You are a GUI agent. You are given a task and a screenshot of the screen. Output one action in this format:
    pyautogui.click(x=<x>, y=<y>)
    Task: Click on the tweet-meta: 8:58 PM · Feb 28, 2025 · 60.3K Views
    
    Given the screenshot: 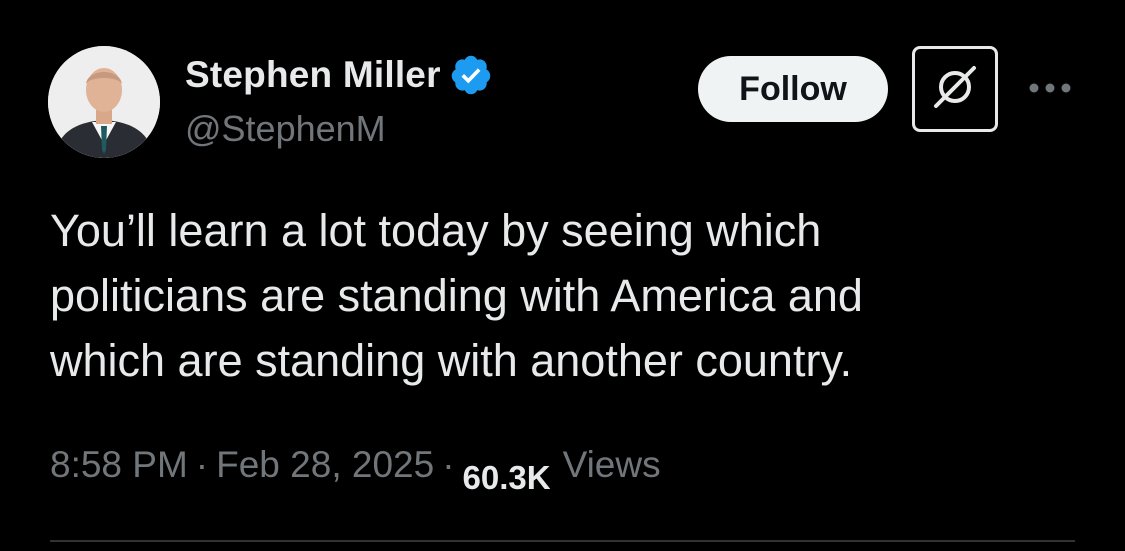 What is the action you would take?
    pyautogui.click(x=355, y=474)
    